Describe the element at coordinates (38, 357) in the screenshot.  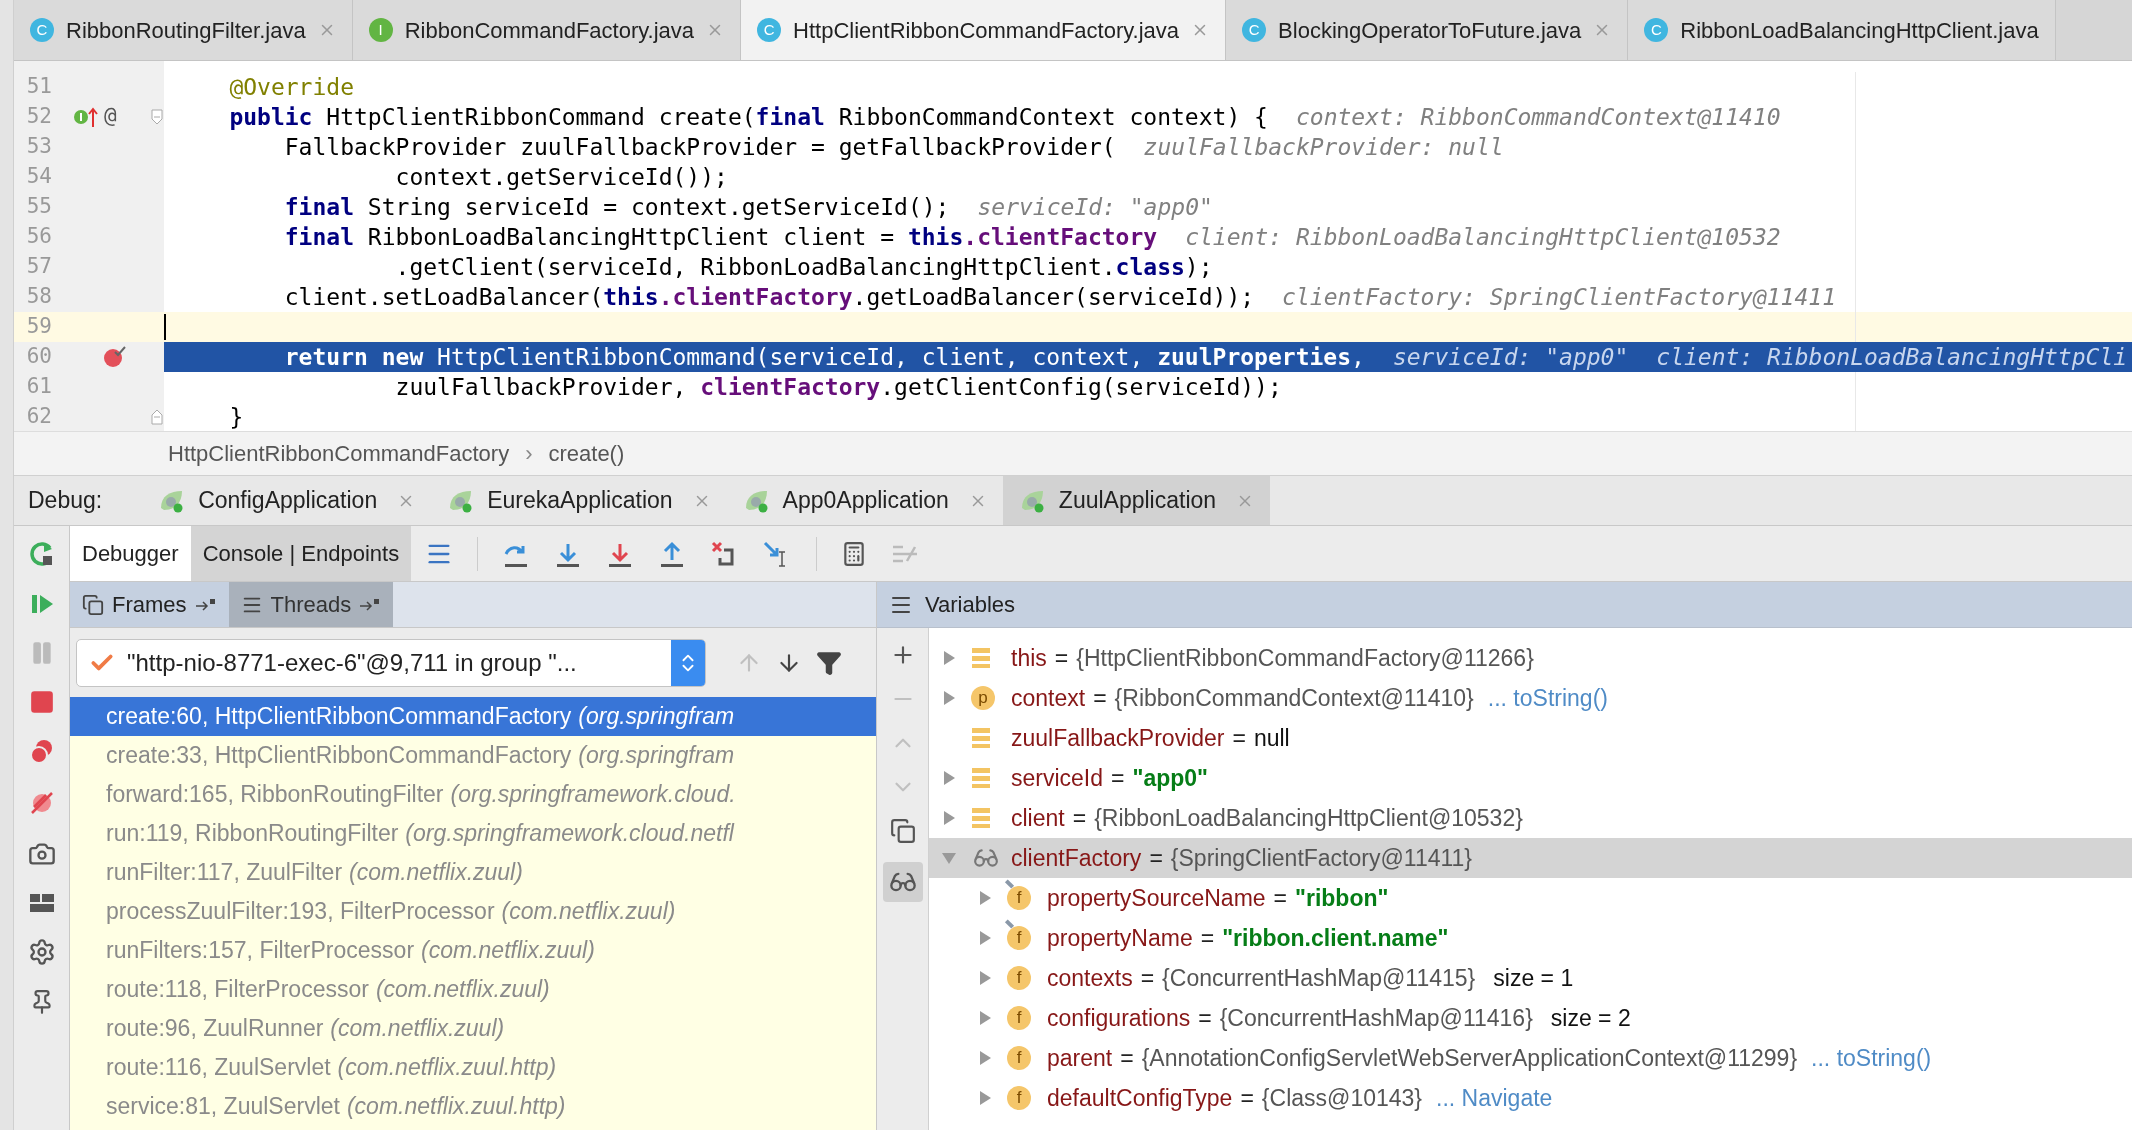
I see `line-number: 60` at that location.